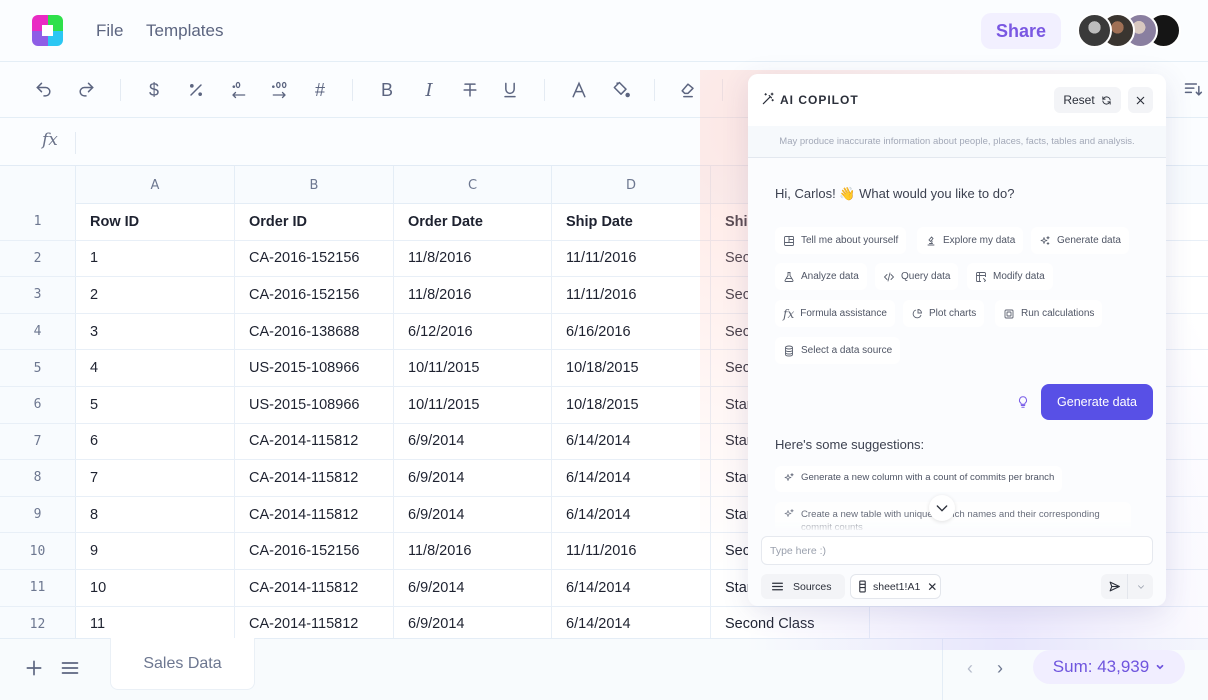 This screenshot has height=700, width=1208. What do you see at coordinates (631, 368) in the screenshot?
I see `cell: 10/18/2015` at bounding box center [631, 368].